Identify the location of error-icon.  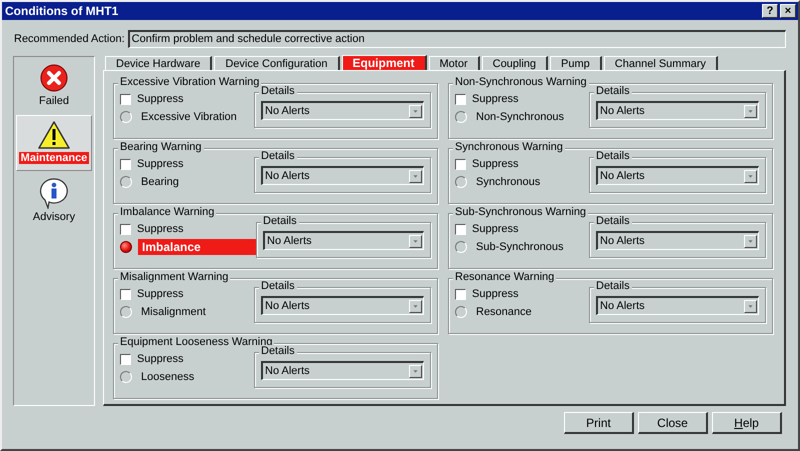
(54, 78).